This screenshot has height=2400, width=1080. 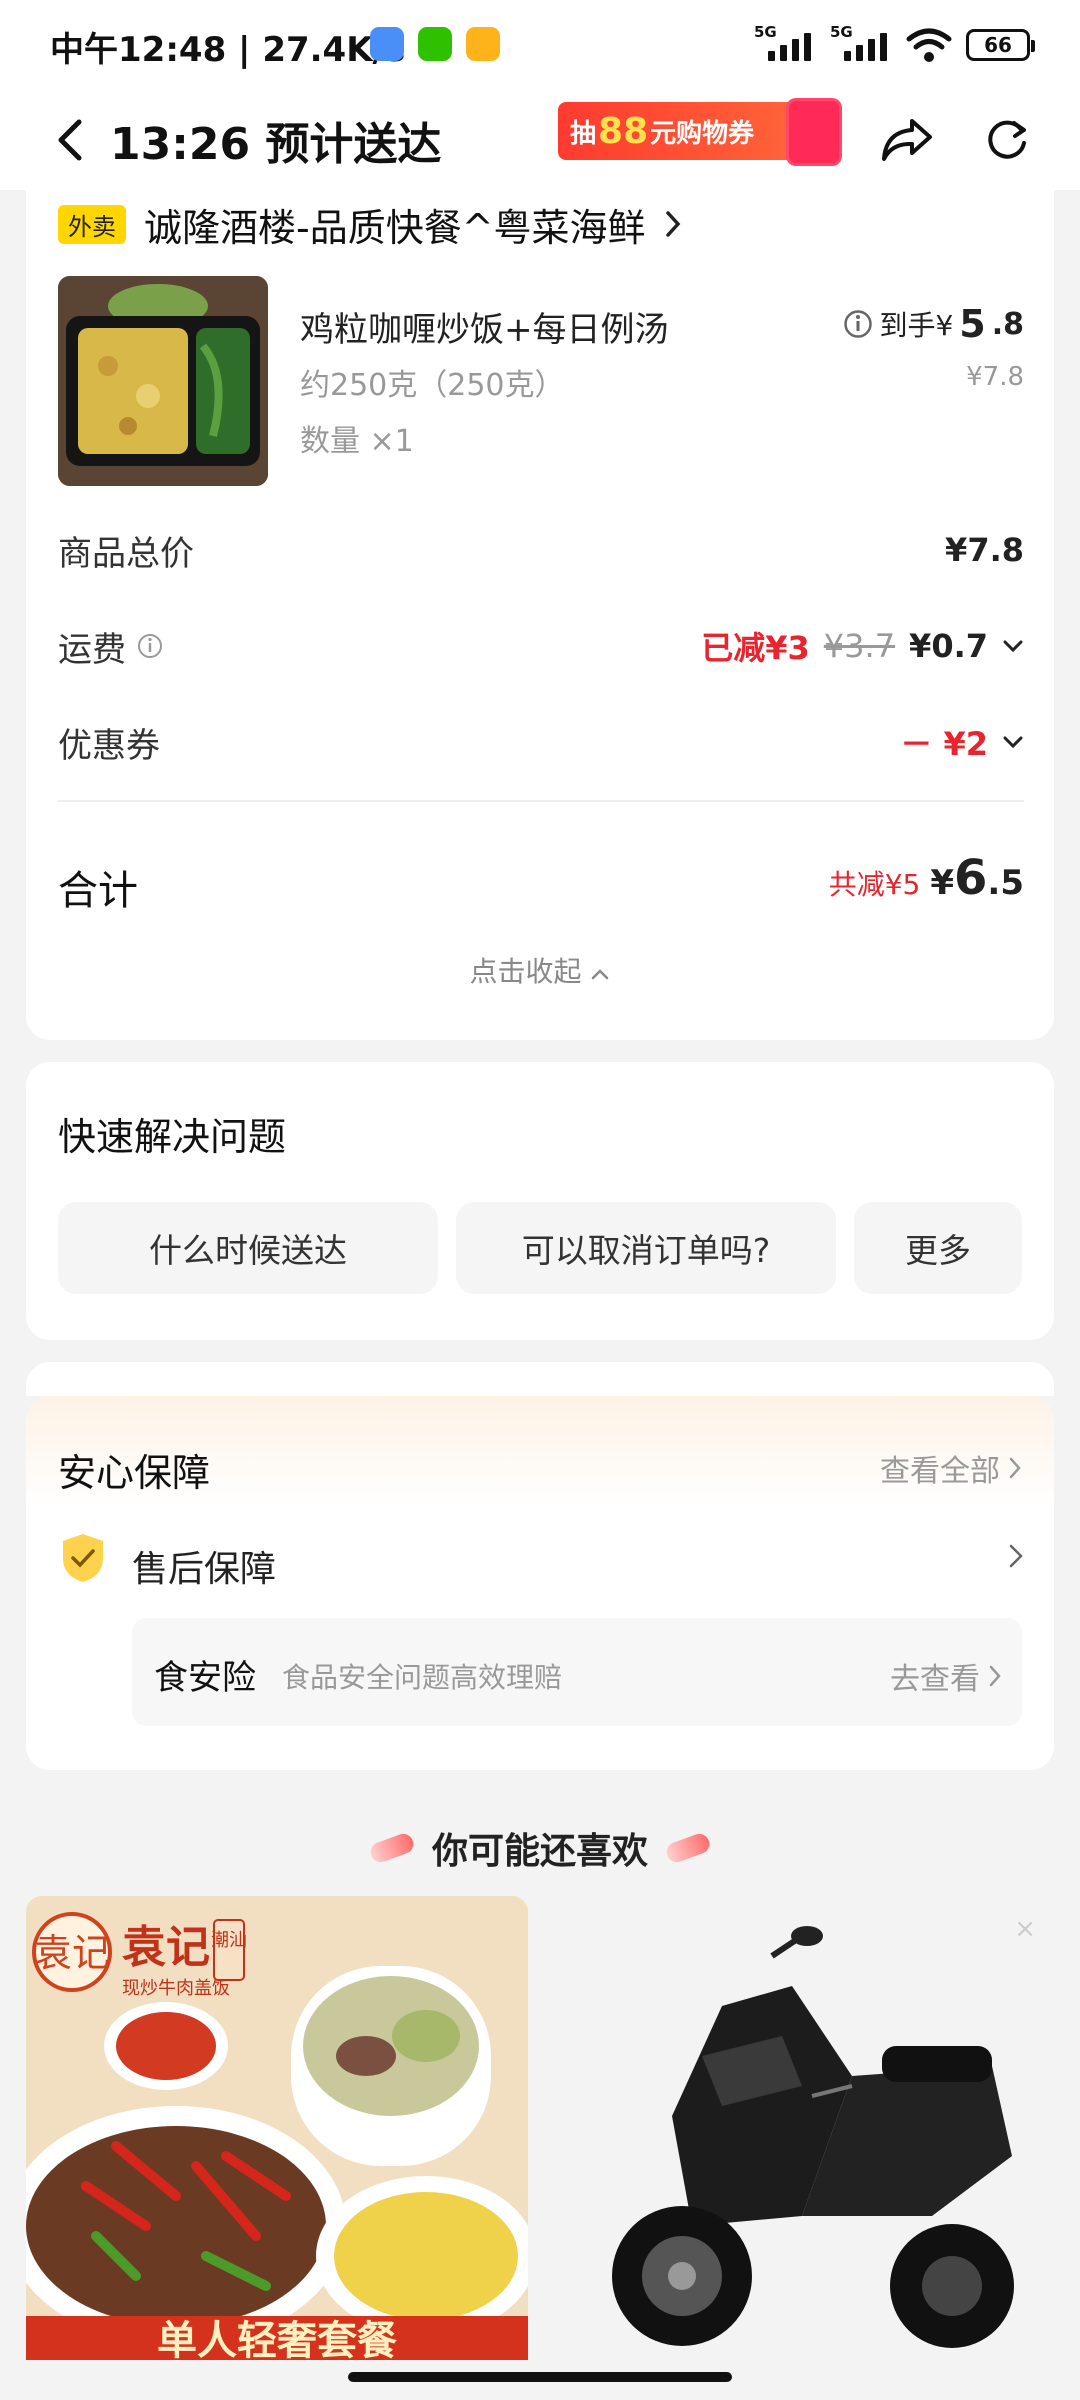 I want to click on coupon-label: 优惠券, so click(x=109, y=745).